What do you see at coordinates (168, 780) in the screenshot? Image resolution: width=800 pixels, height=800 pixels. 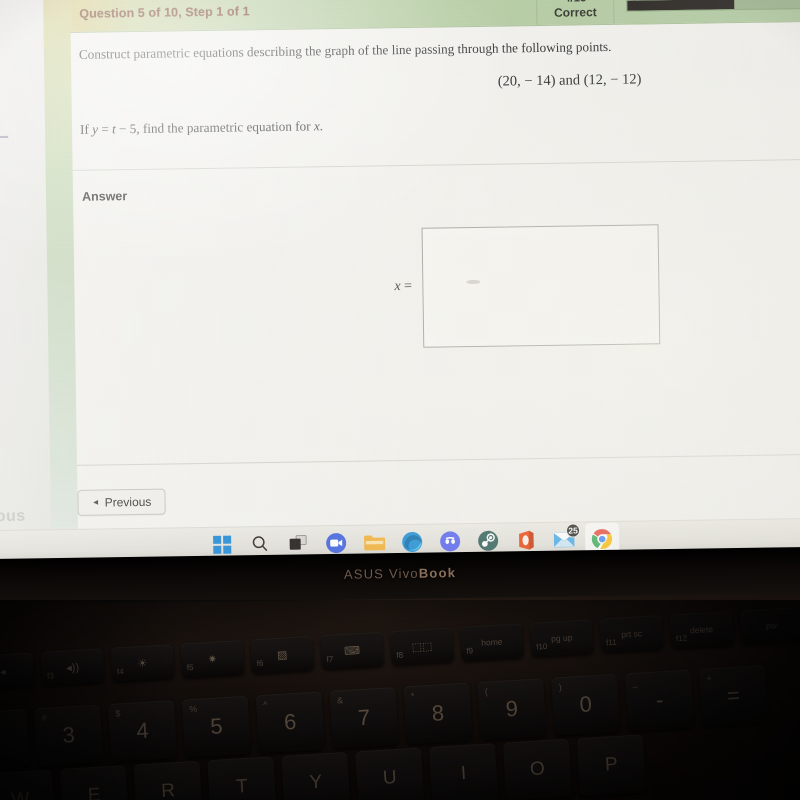 I see `key-r: R` at bounding box center [168, 780].